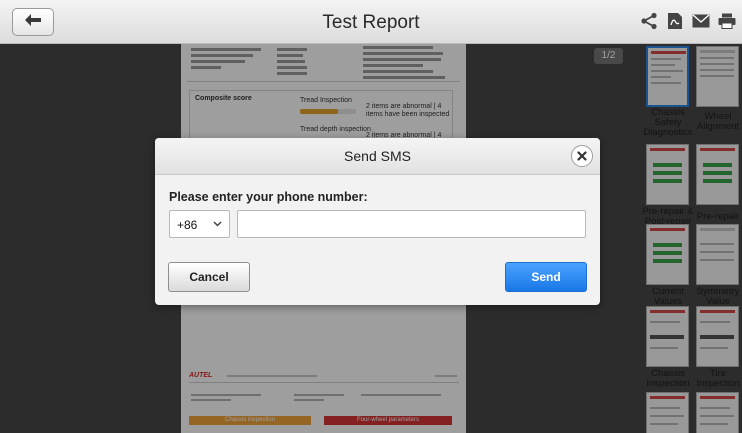  I want to click on close-icon, so click(582, 156).